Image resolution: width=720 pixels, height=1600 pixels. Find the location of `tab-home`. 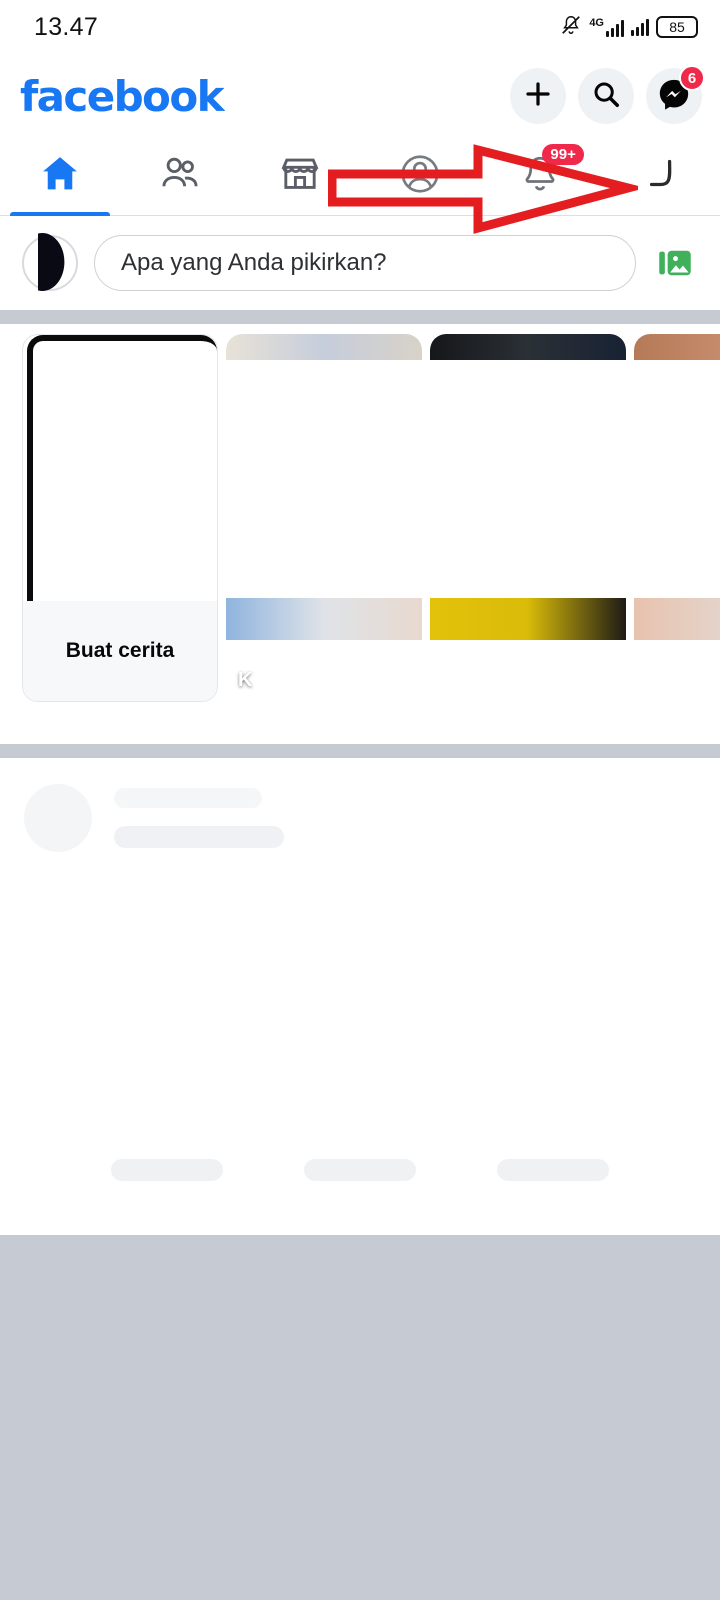

tab-home is located at coordinates (60, 177).